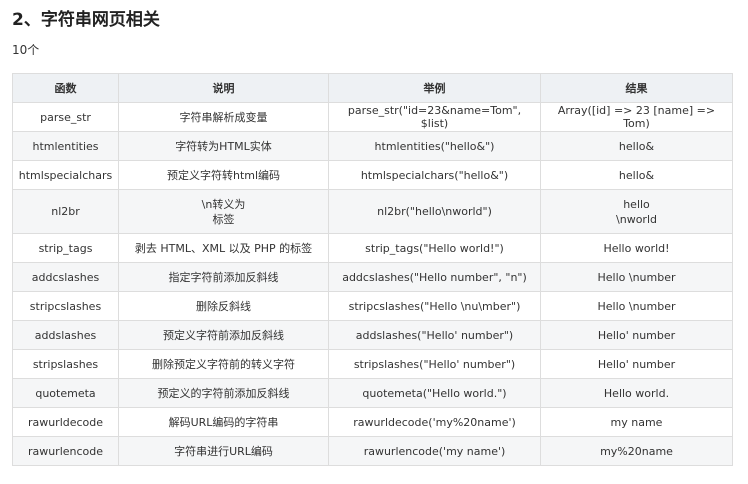  What do you see at coordinates (65, 175) in the screenshot?
I see `cell-function: htmlspecialchars` at bounding box center [65, 175].